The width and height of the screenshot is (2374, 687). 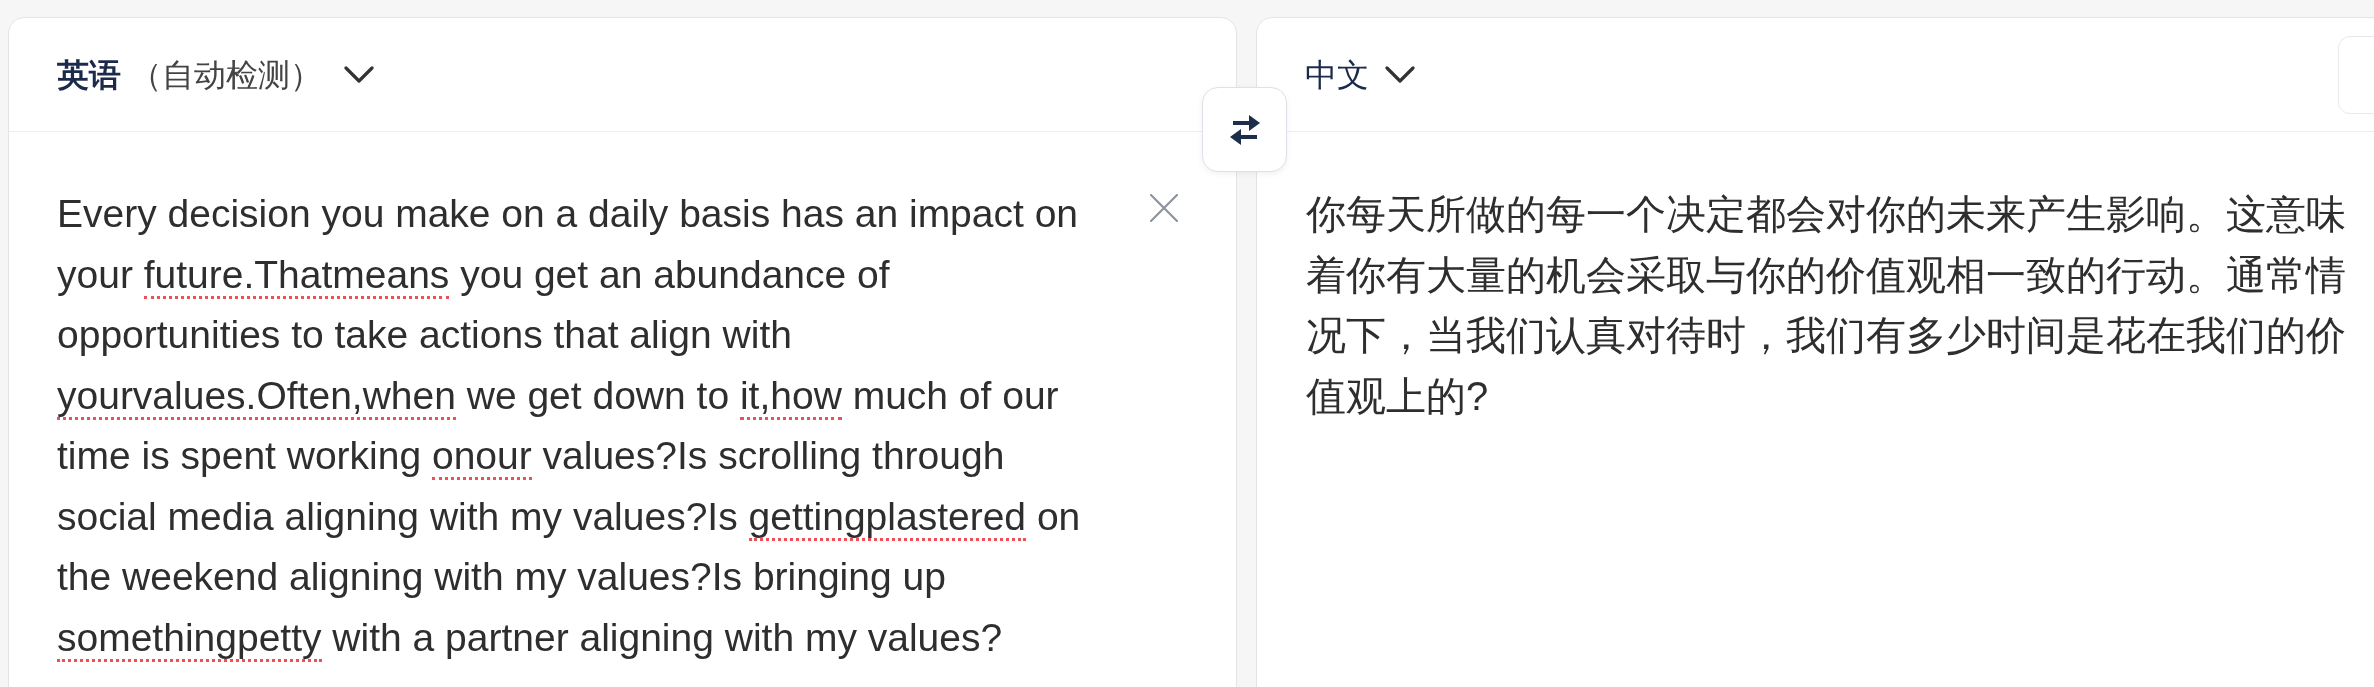 I want to click on clear-button, so click(x=1164, y=208).